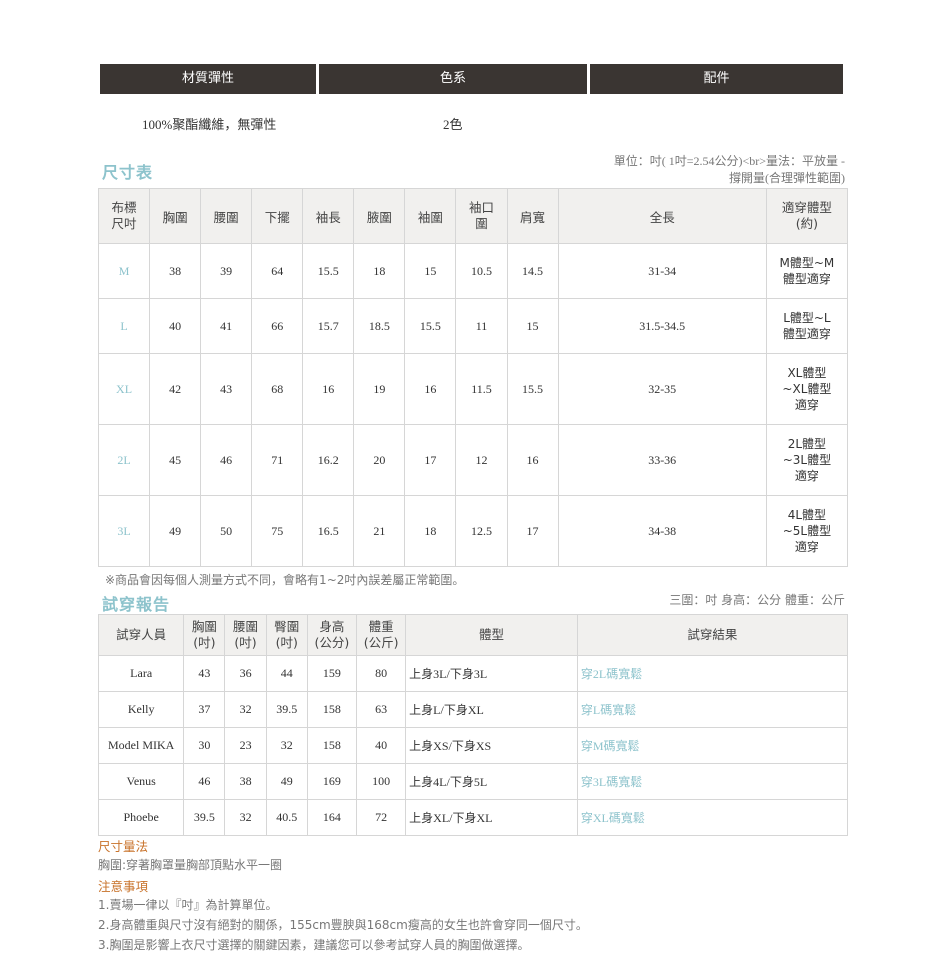  I want to click on size-fit: L體型~L體型適穿, so click(807, 326).